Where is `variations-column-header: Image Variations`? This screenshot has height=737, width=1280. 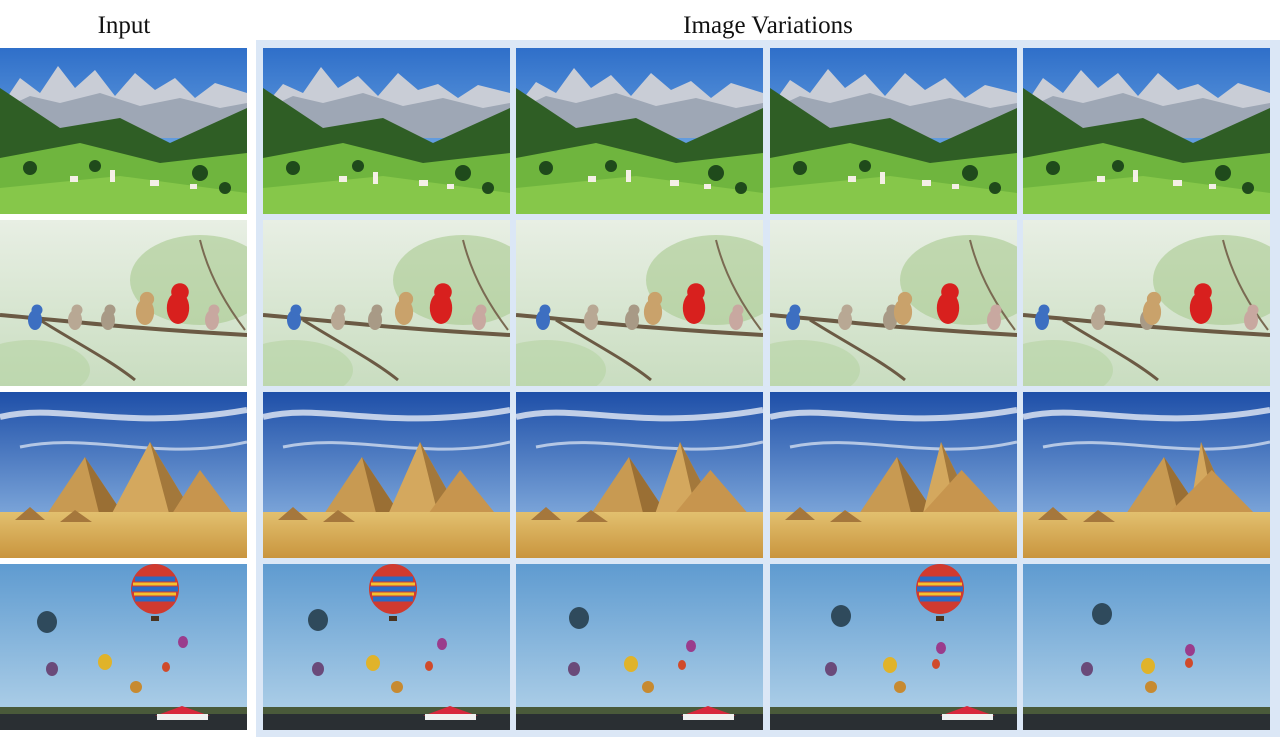
variations-column-header: Image Variations is located at coordinates (768, 25).